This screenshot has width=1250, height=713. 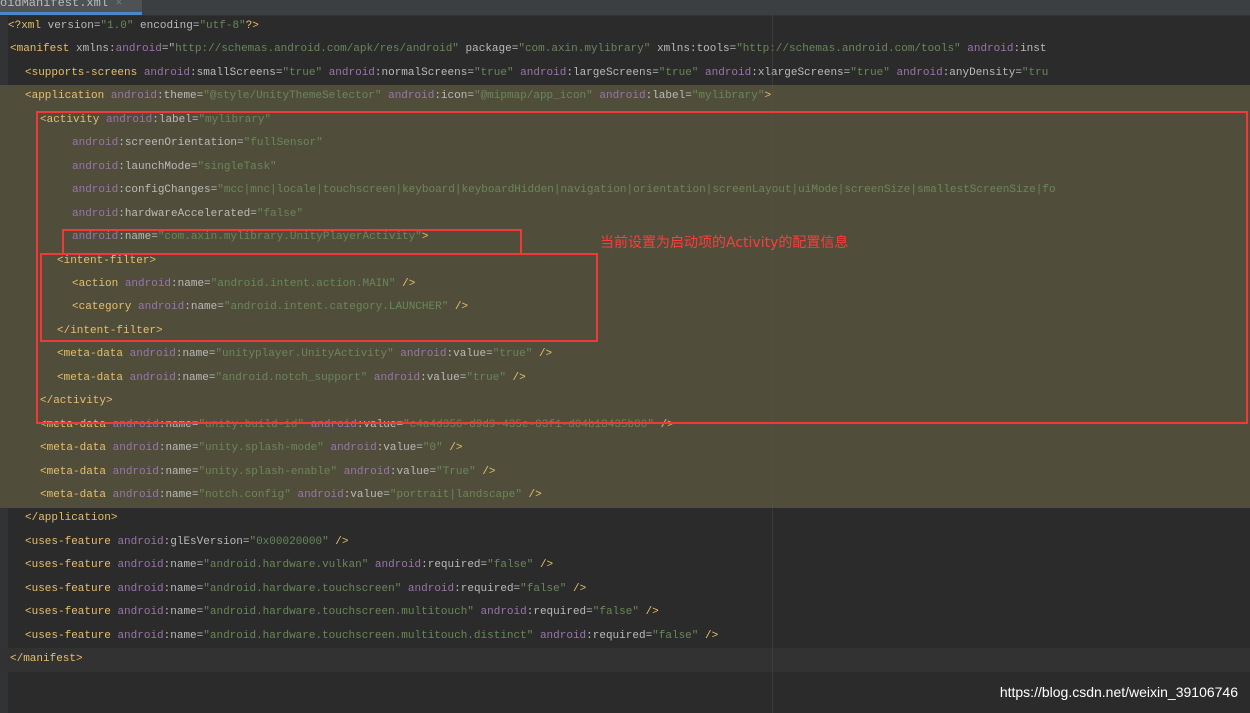 What do you see at coordinates (206, 541) in the screenshot?
I see `code-token-attr: :glEsVersion=` at bounding box center [206, 541].